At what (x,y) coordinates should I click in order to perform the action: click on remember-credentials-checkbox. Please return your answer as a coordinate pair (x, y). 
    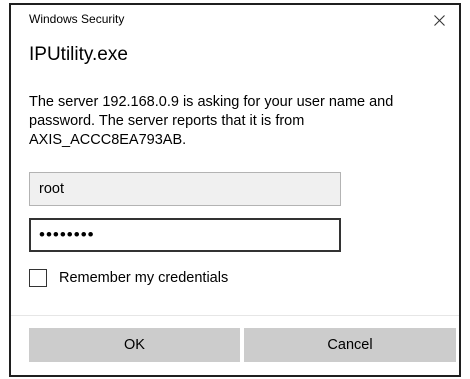
    Looking at the image, I should click on (38, 278).